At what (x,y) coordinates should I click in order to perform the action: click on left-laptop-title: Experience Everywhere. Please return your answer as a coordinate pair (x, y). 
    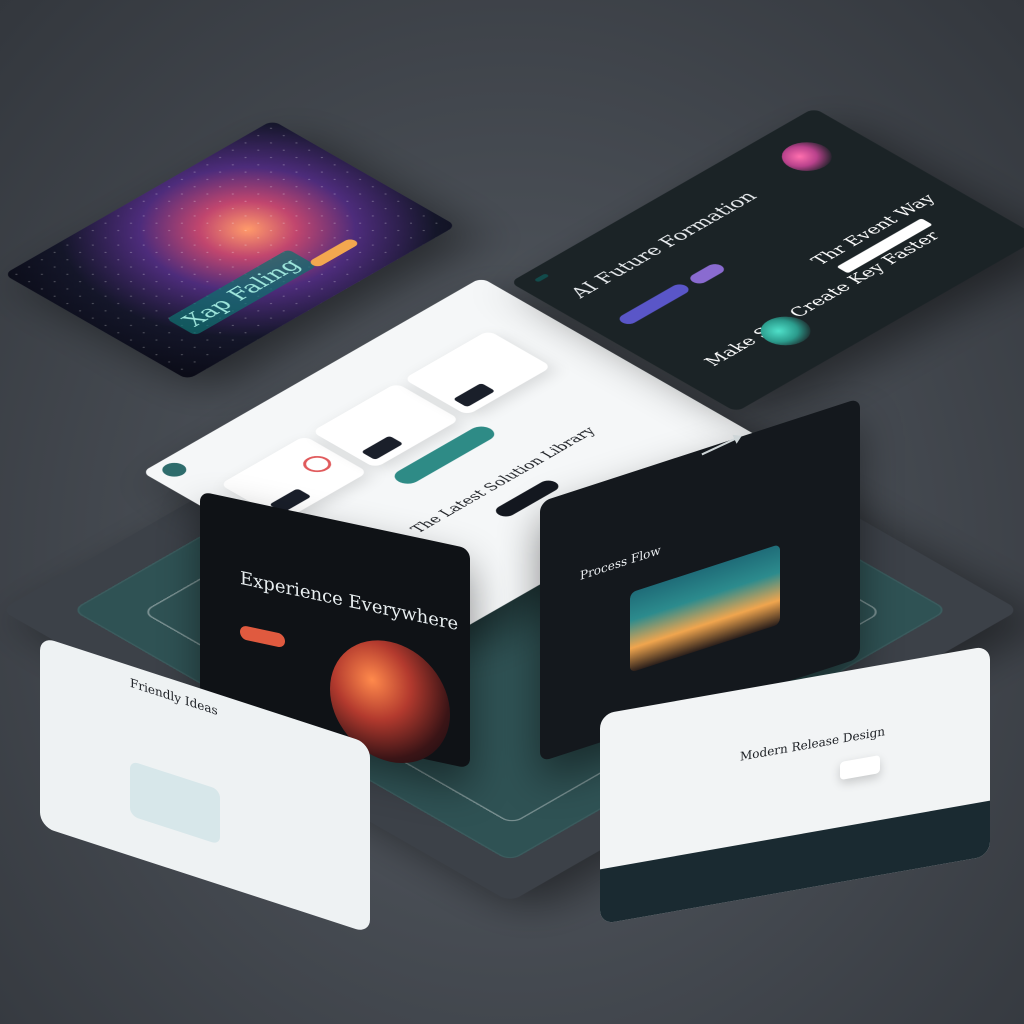
    Looking at the image, I should click on (349, 601).